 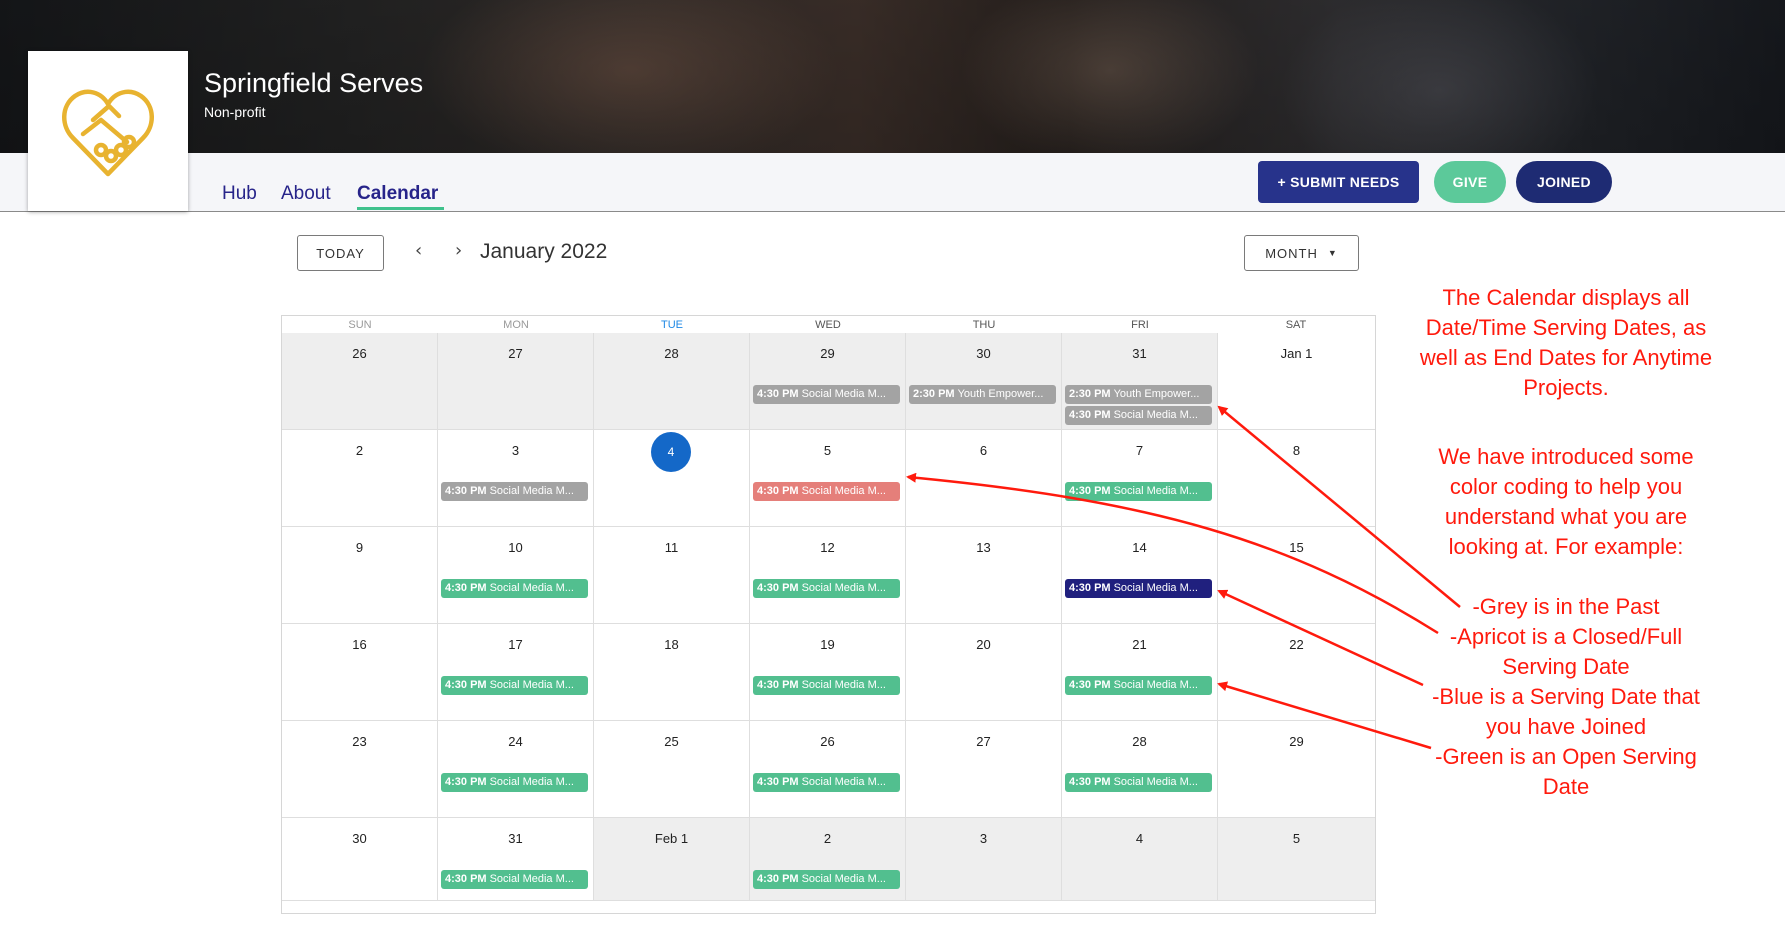 I want to click on day-number: 30, so click(x=359, y=838).